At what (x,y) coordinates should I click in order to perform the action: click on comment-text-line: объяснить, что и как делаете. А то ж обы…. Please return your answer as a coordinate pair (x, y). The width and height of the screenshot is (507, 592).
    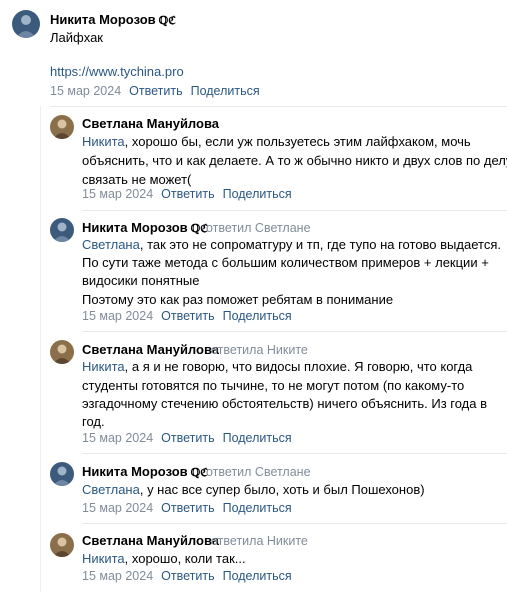
    Looking at the image, I should click on (294, 160).